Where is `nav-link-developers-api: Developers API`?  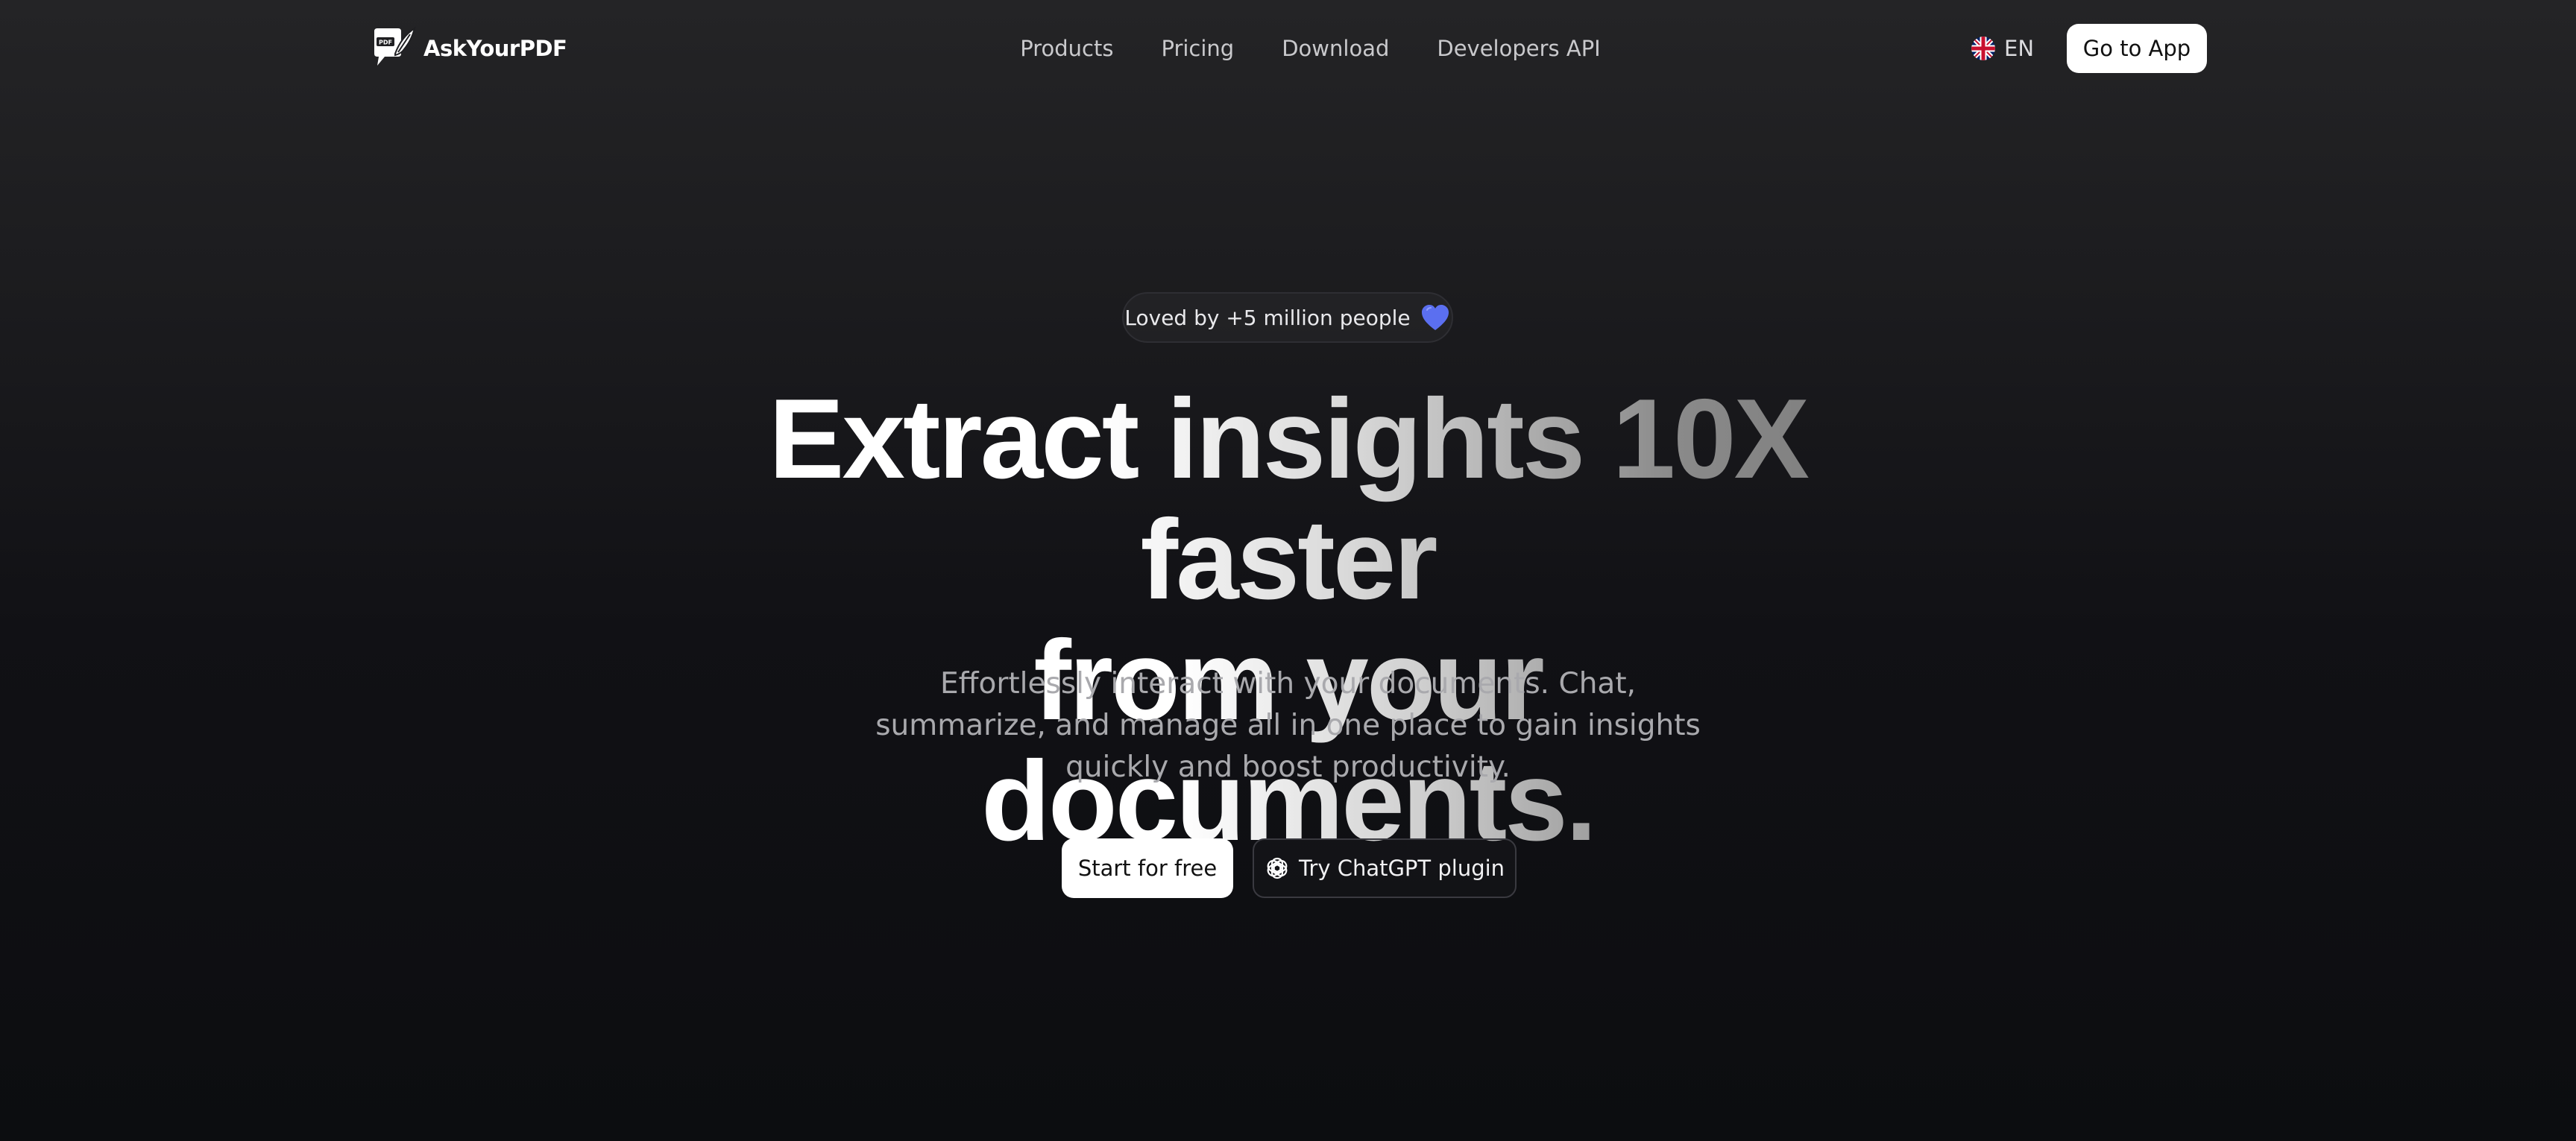
nav-link-developers-api: Developers API is located at coordinates (1518, 48).